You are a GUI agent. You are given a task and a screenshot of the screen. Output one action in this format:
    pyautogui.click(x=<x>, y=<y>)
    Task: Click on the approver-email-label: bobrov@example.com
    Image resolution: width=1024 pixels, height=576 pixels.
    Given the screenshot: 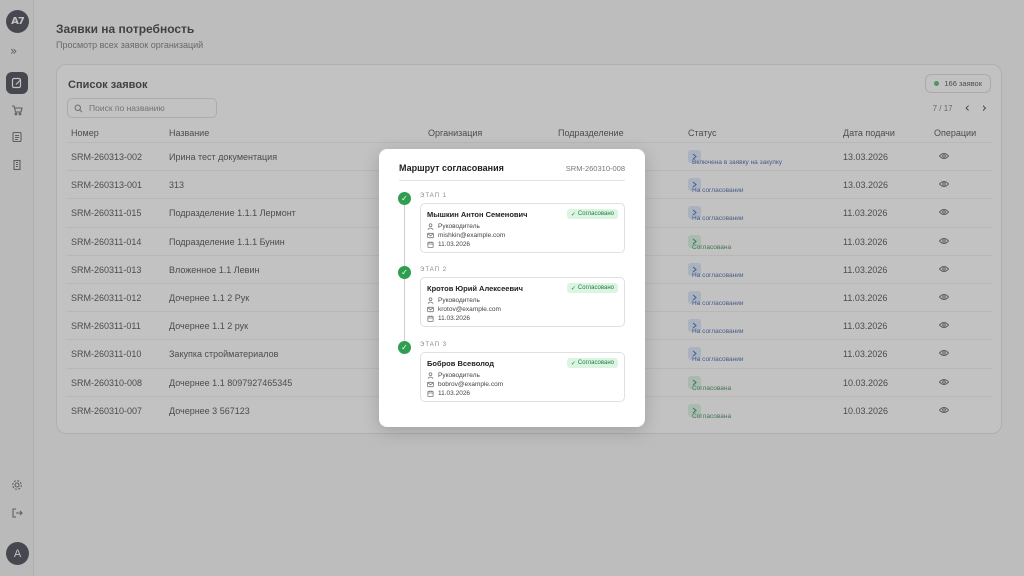 What is the action you would take?
    pyautogui.click(x=471, y=384)
    